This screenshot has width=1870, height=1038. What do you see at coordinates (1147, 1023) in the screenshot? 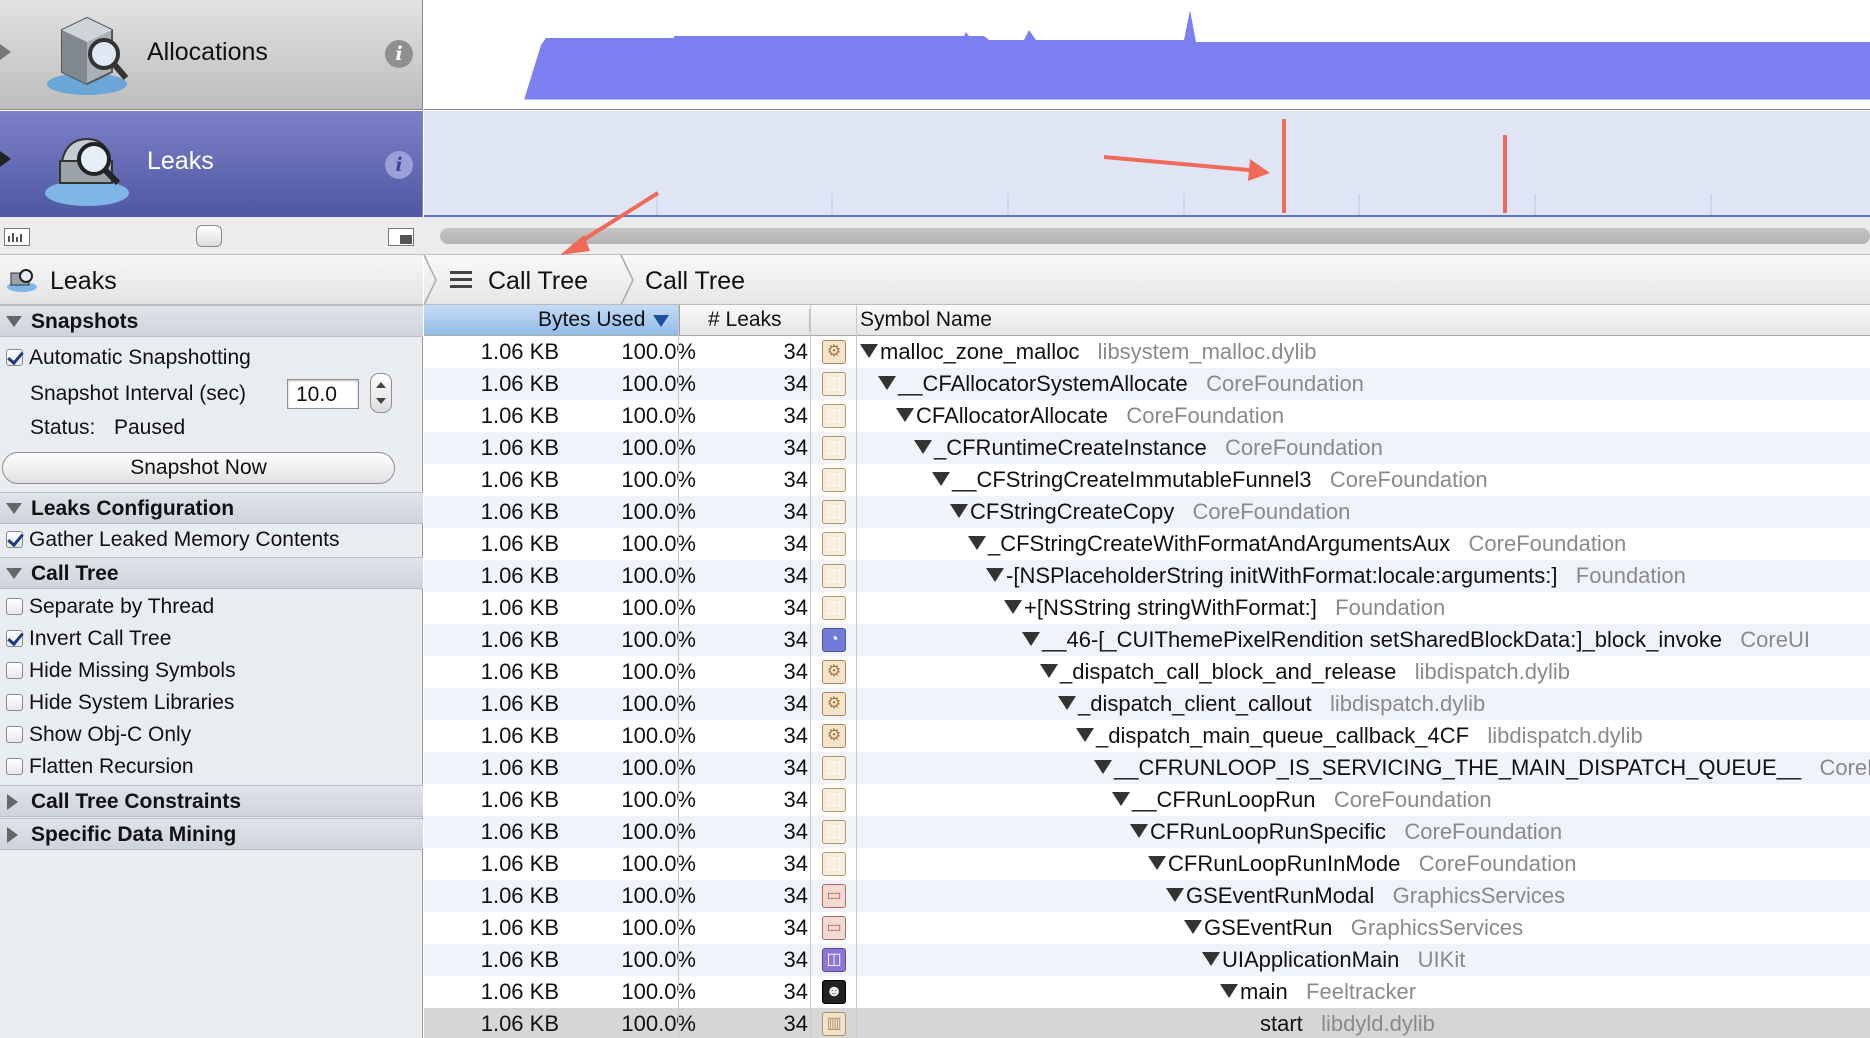
I see `table-row: 1.06 KB 100.0% 34 ▥ start libdyld.dylib` at bounding box center [1147, 1023].